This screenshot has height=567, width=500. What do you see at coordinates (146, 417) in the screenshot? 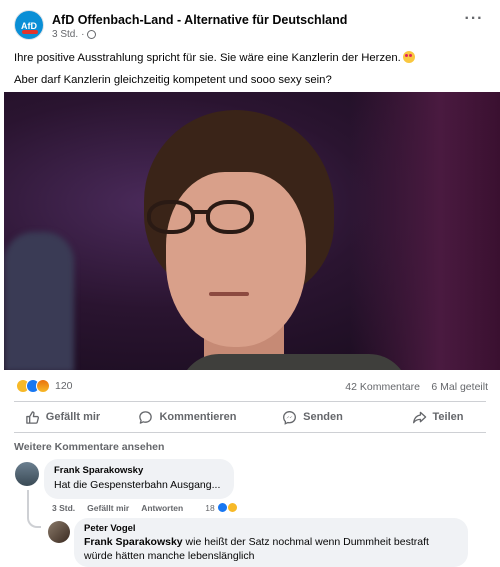
I see `comment-icon` at bounding box center [146, 417].